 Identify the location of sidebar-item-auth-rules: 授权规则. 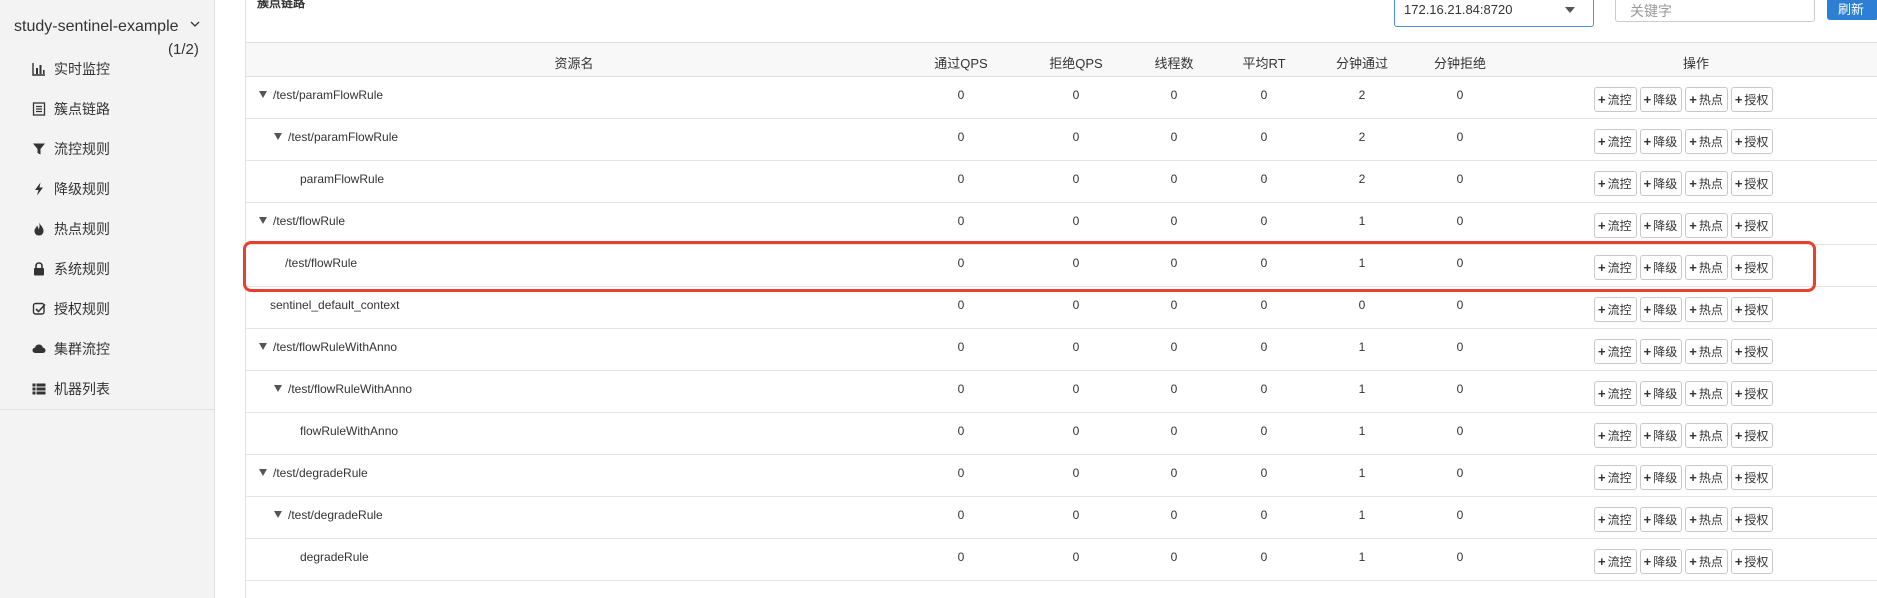
(107, 309).